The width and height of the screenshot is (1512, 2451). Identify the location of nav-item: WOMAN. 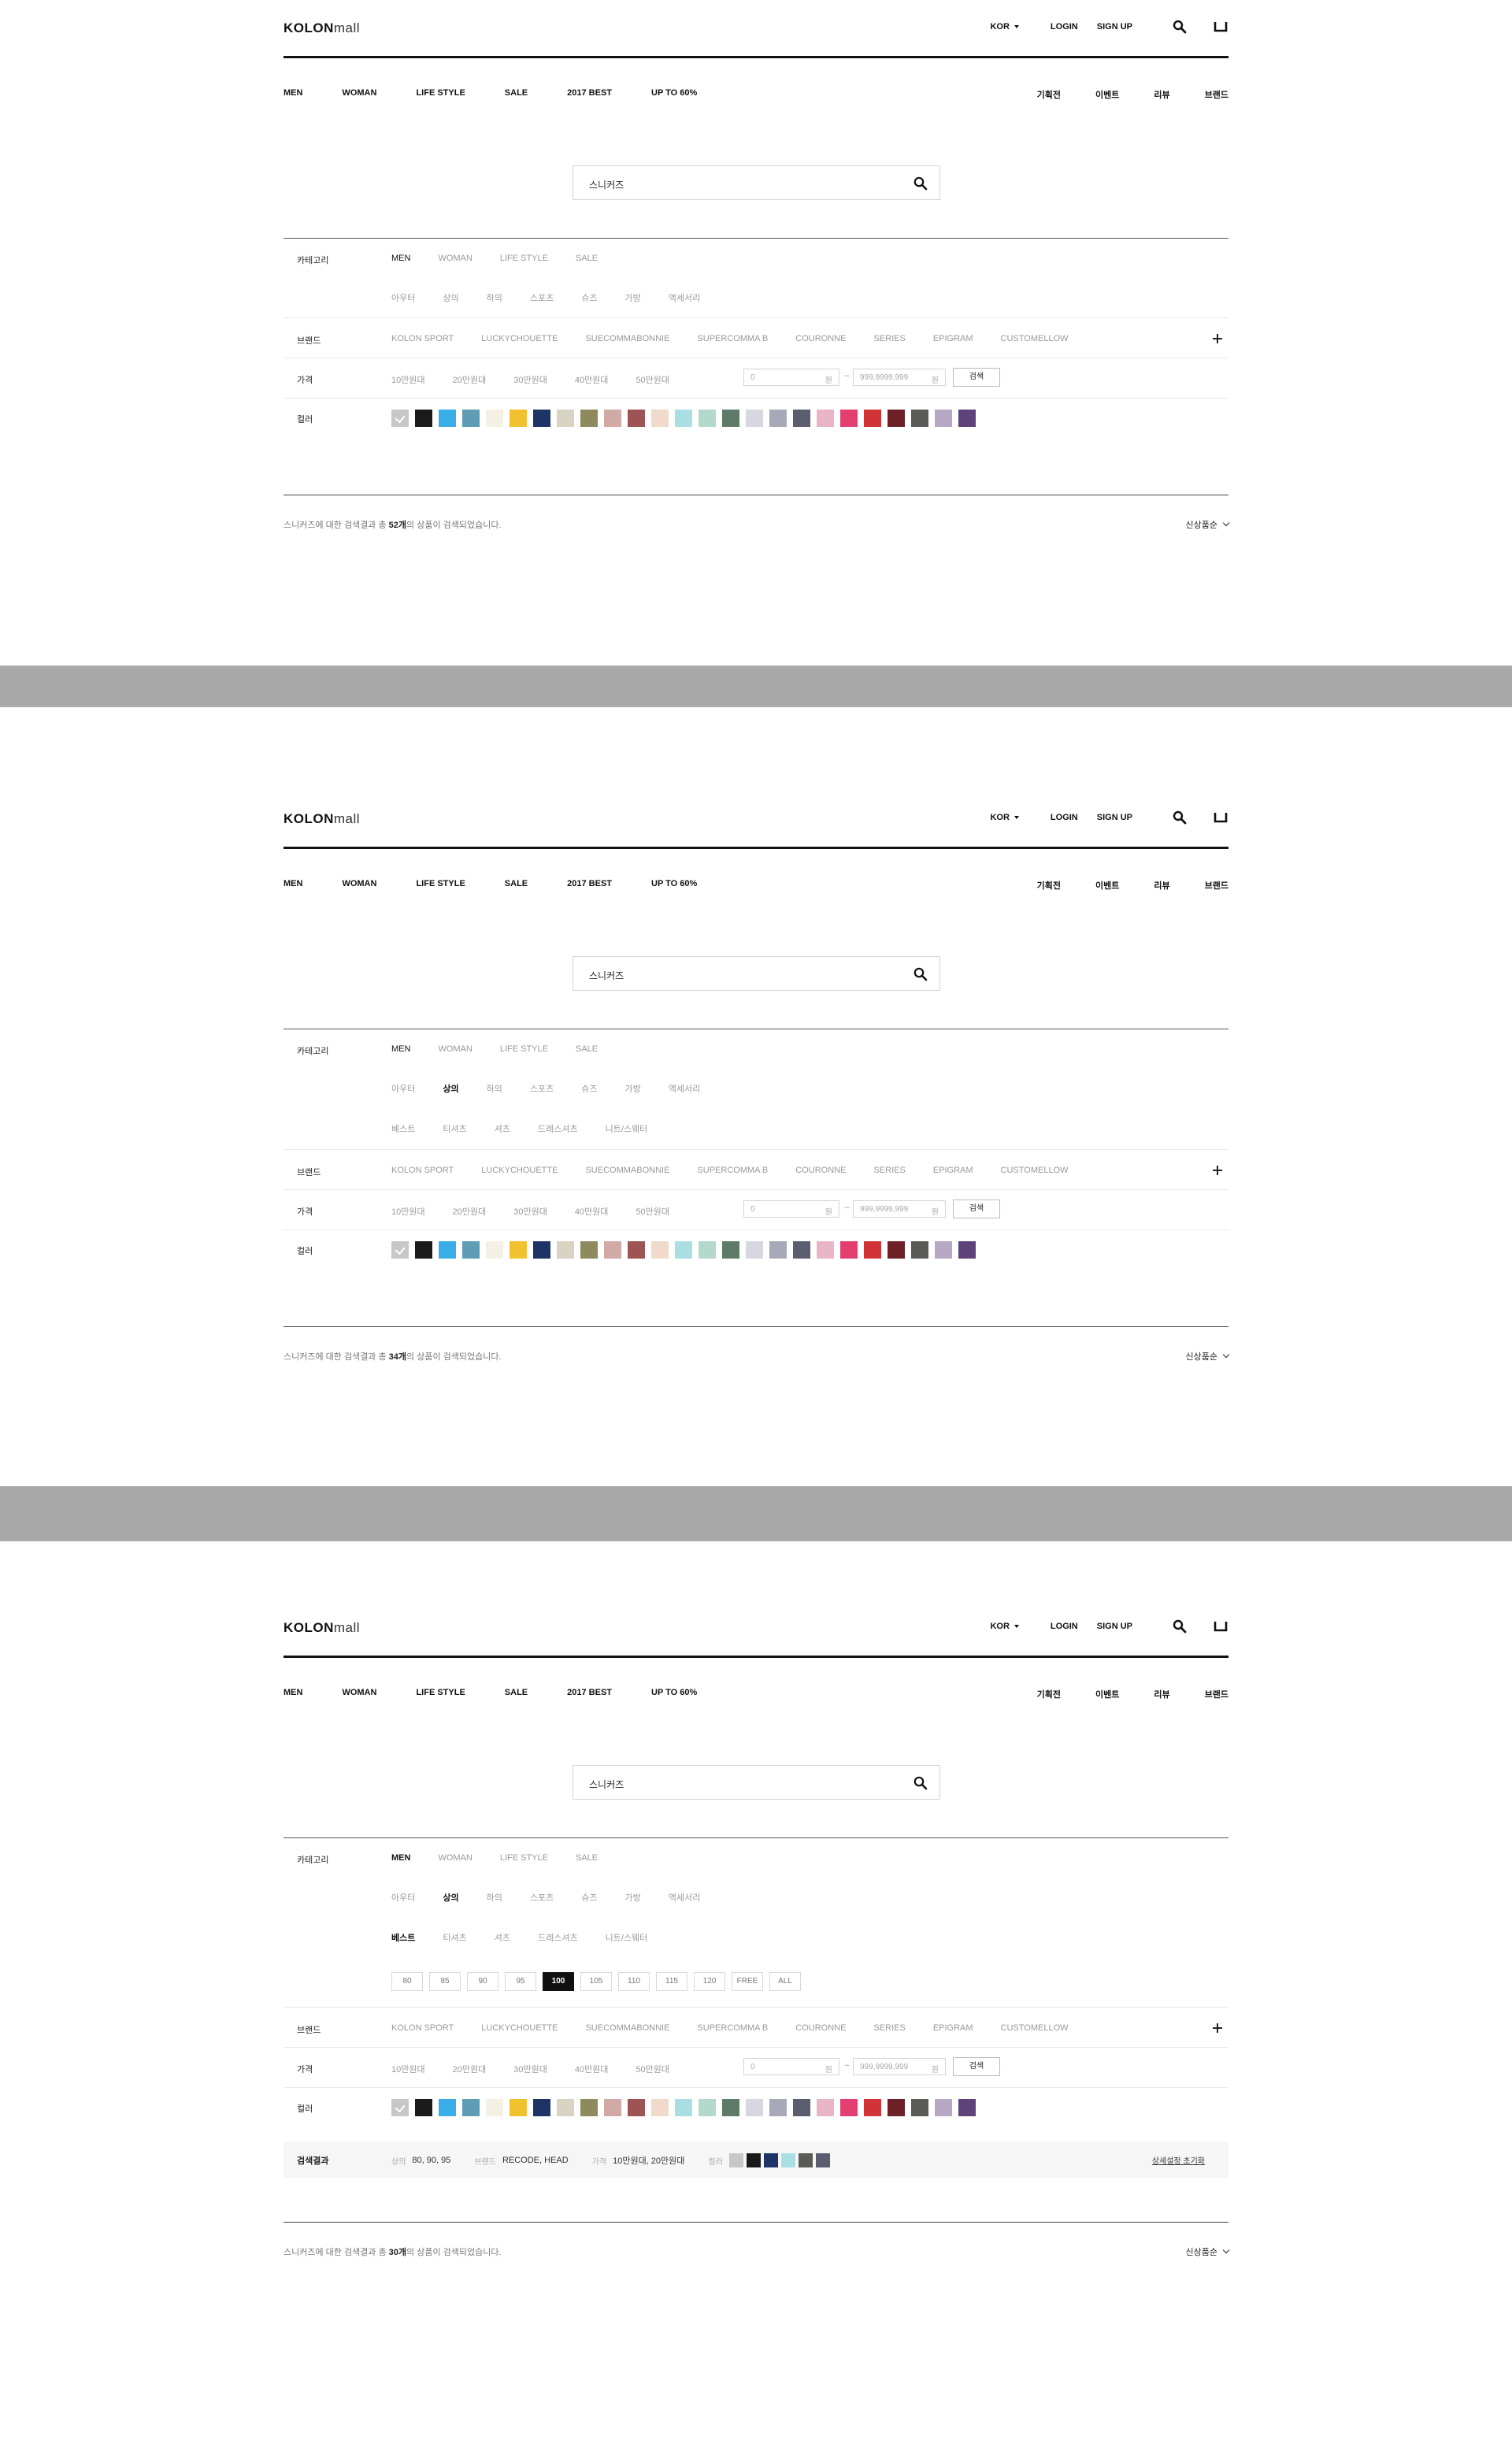
(359, 93).